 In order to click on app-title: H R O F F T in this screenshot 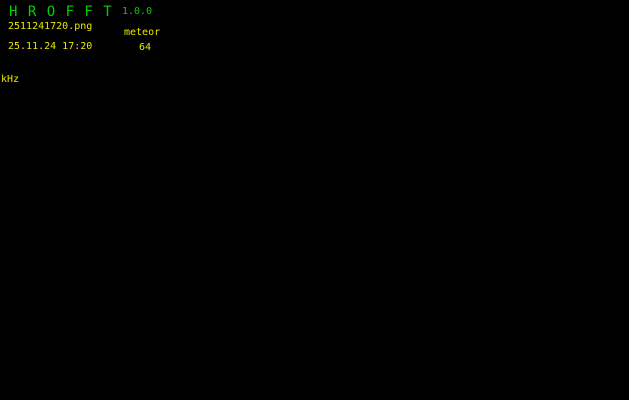, I will do `click(61, 12)`.